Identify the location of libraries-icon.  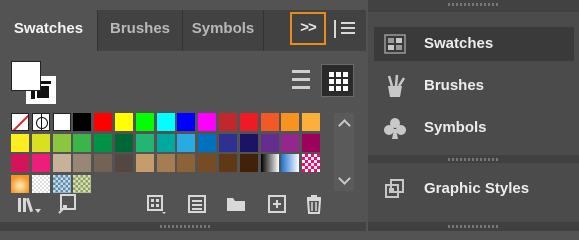
(28, 204).